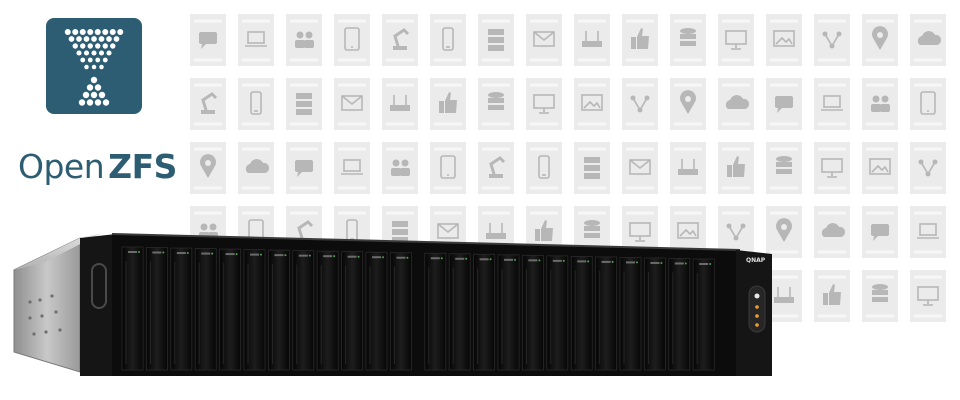 Image resolution: width=960 pixels, height=400 pixels. Describe the element at coordinates (756, 260) in the screenshot. I see `brand-label: QNAP` at that location.